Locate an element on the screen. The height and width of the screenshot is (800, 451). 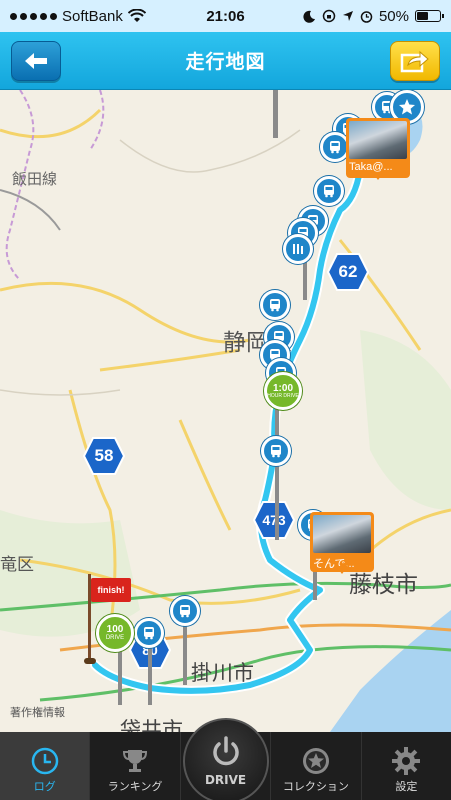
share-button is located at coordinates (415, 61).